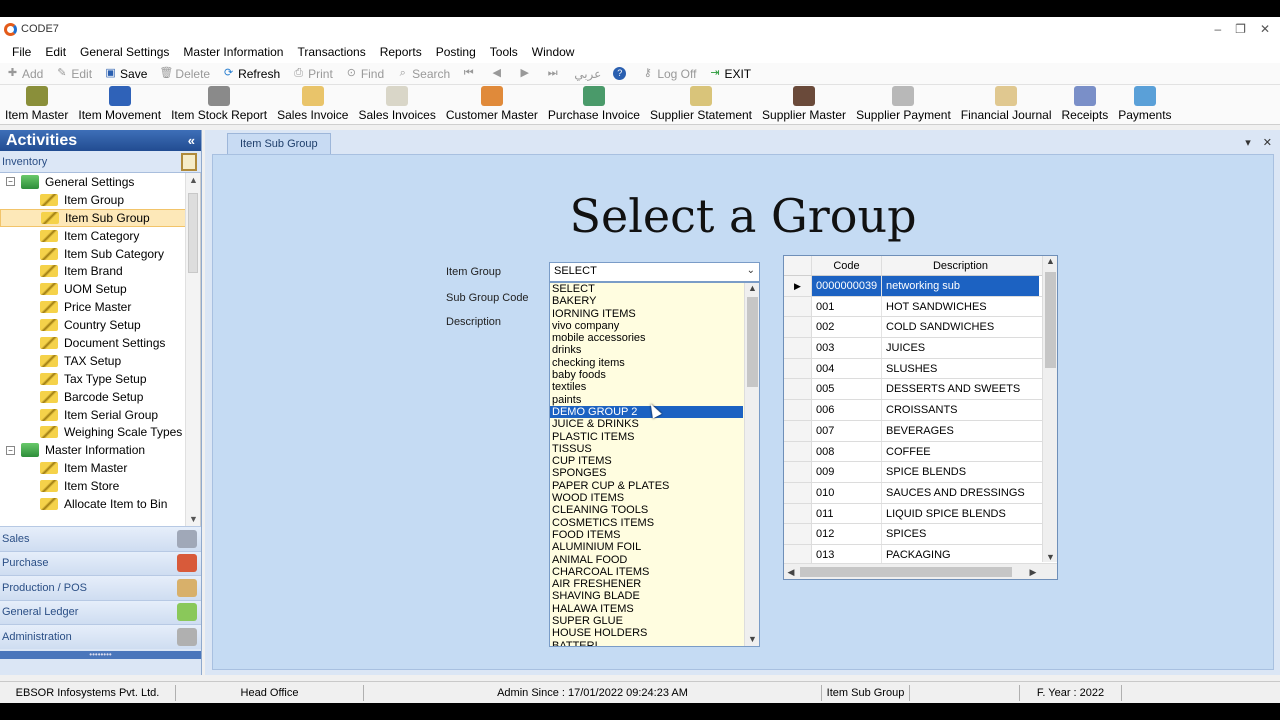 This screenshot has height=720, width=1280. What do you see at coordinates (960, 534) in the screenshot?
I see `cell-description: SPICES` at bounding box center [960, 534].